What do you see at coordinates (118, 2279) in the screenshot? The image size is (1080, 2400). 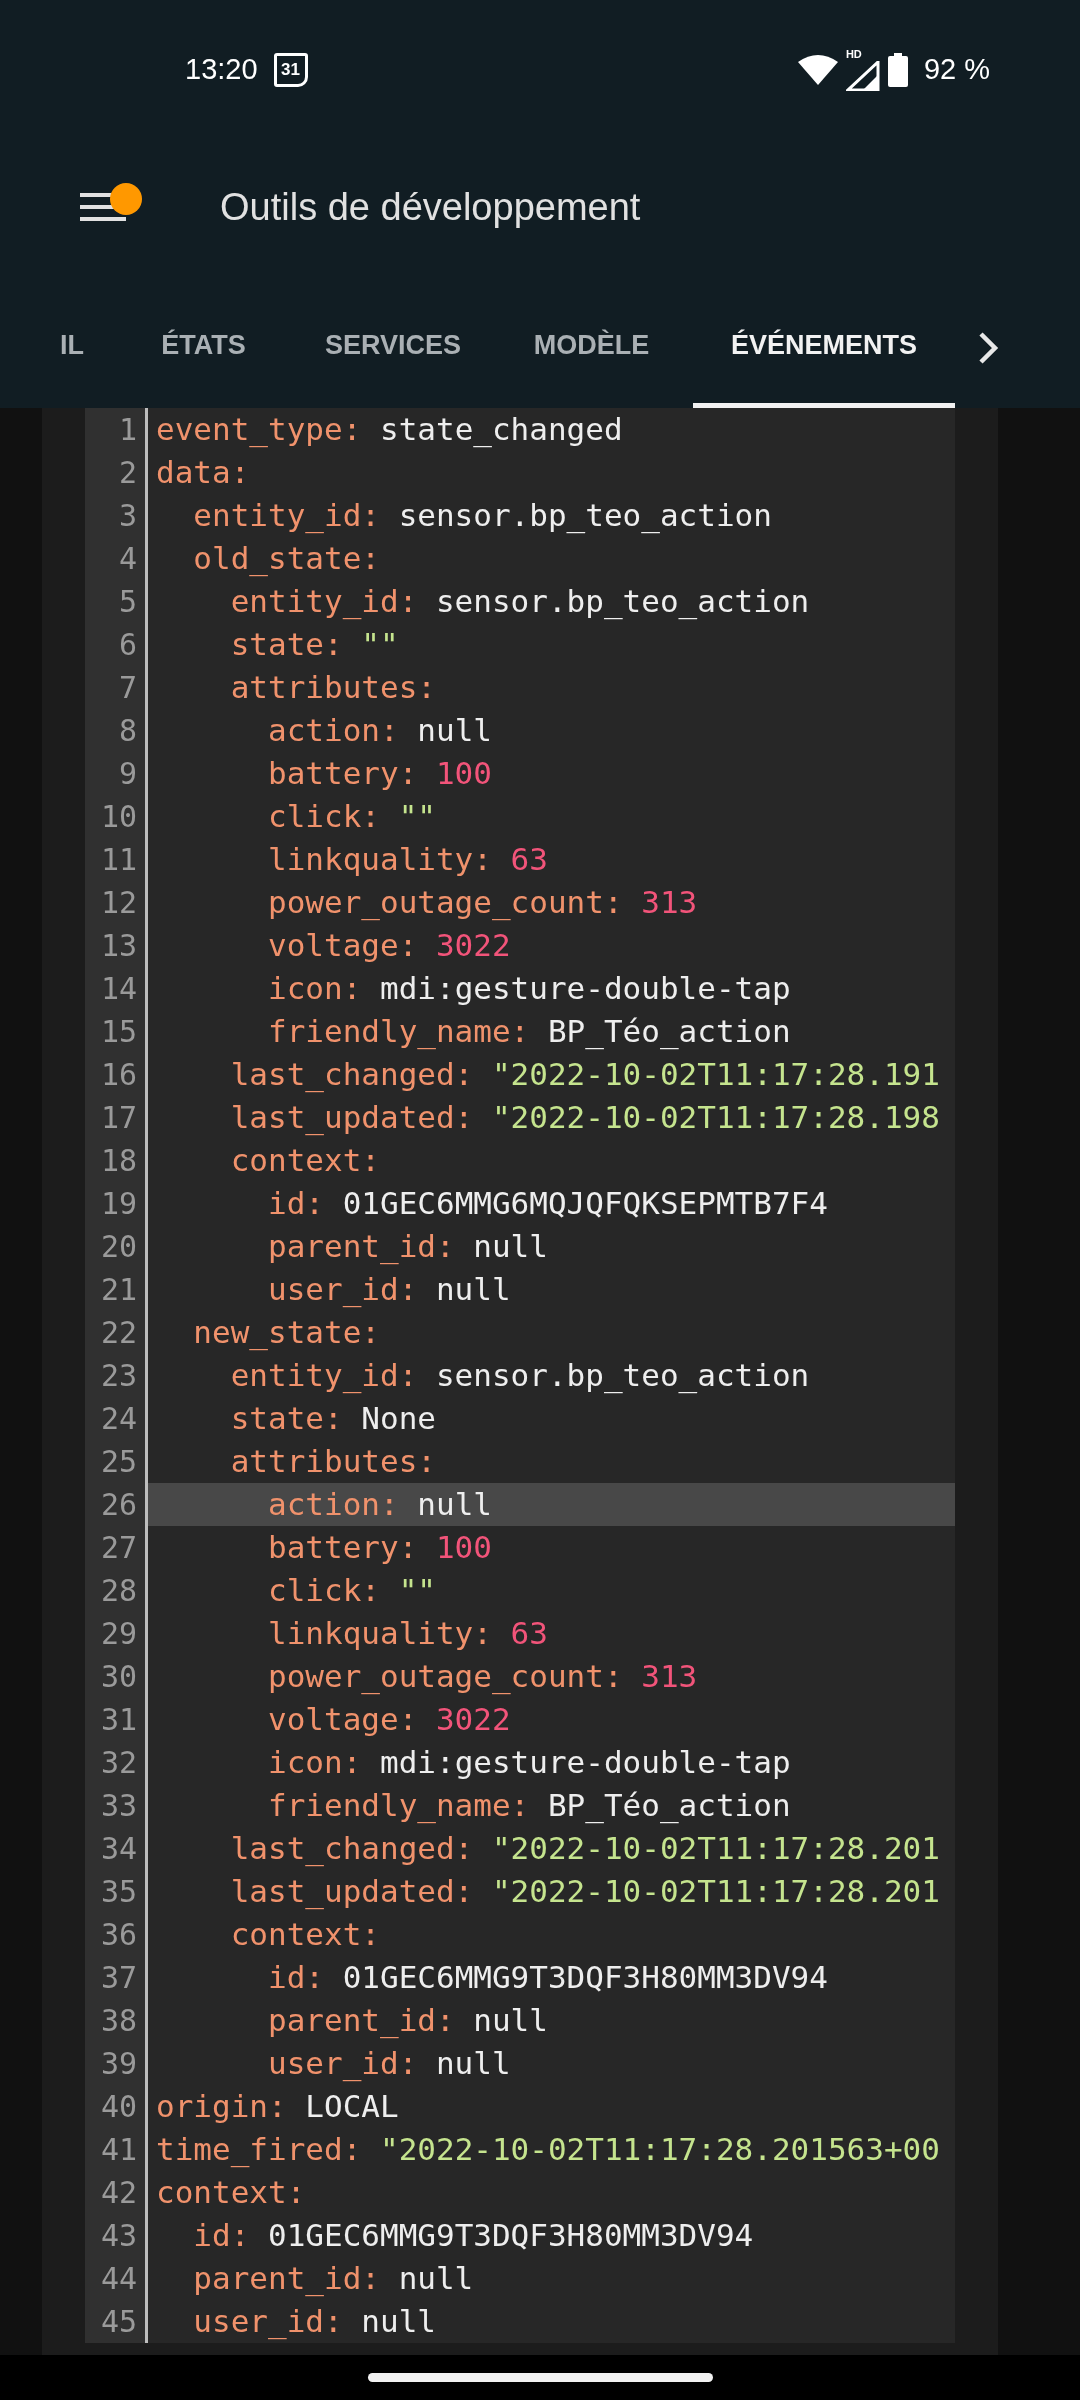 I see `line-number: 44` at bounding box center [118, 2279].